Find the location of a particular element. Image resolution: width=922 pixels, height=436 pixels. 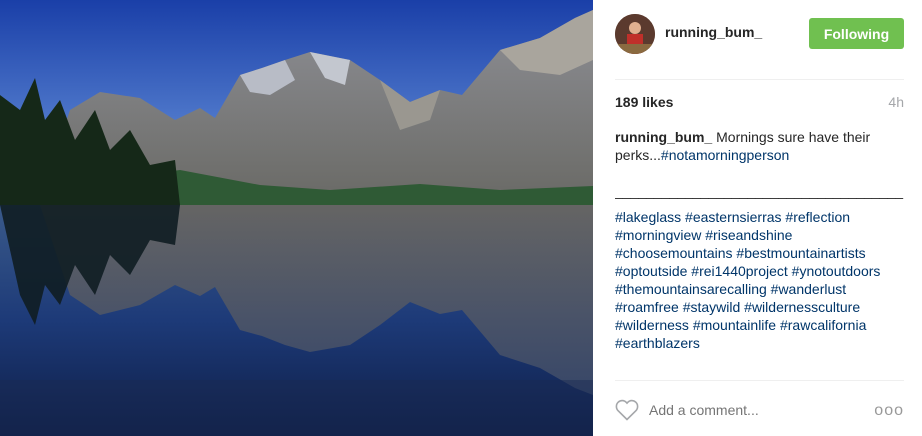

hashtag-line: #morningview #riseandshine is located at coordinates (760, 235).